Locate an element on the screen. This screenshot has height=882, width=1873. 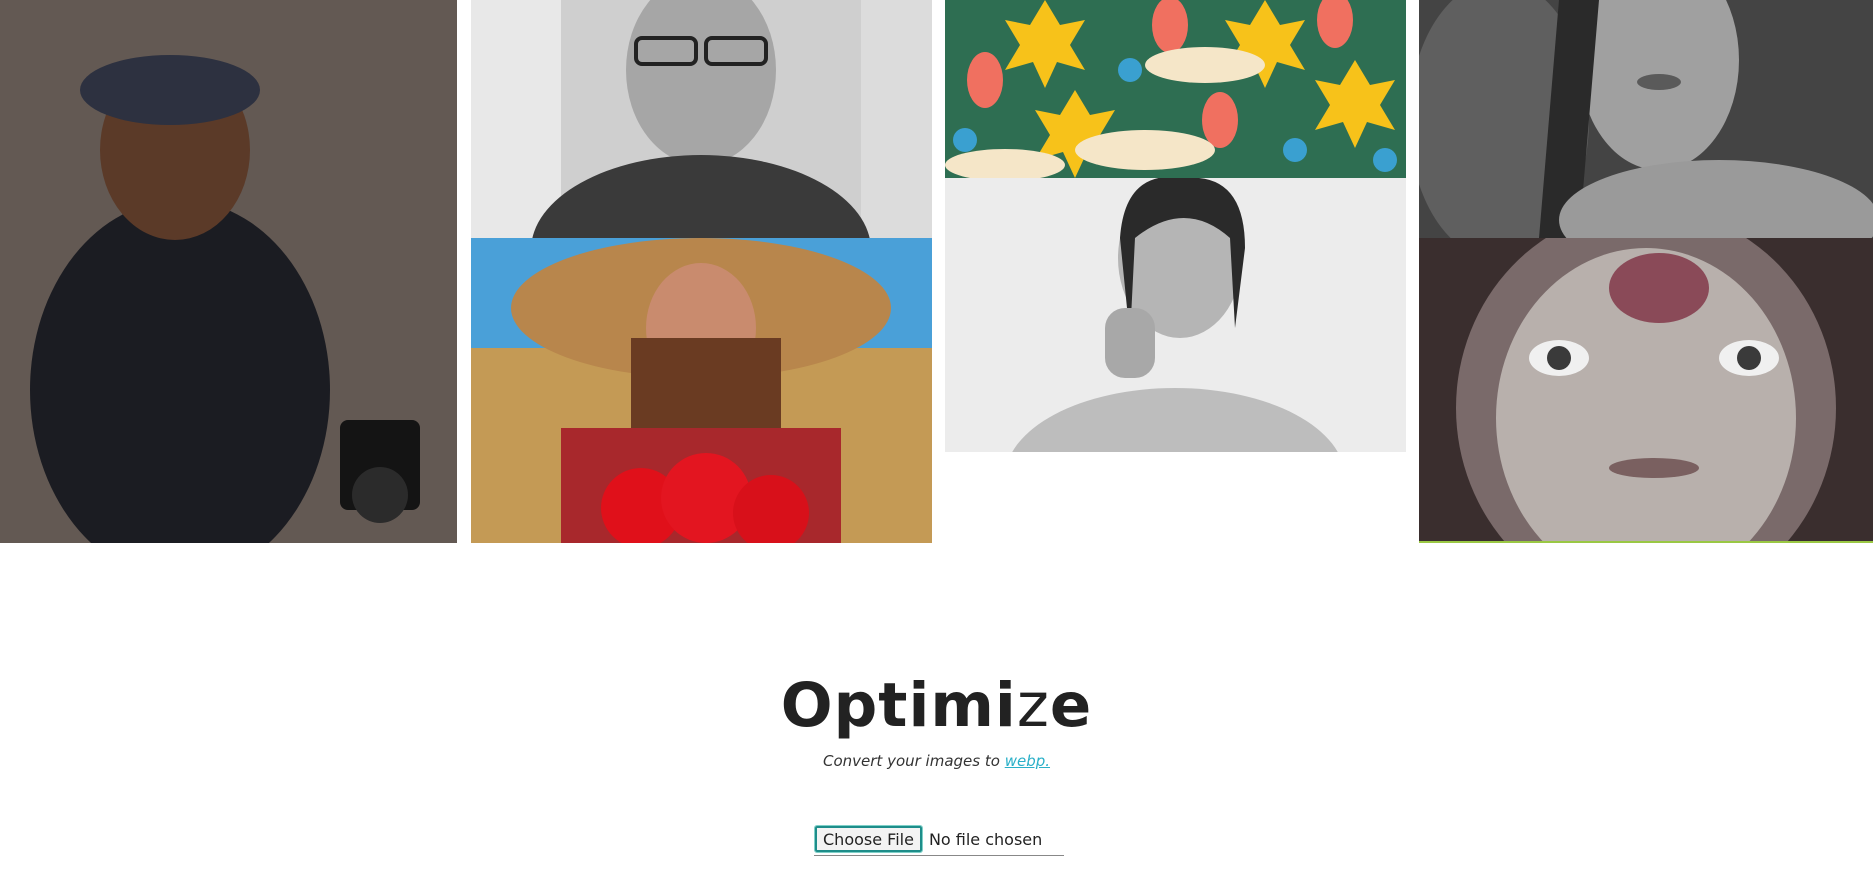
gallery-image-woman-leaves is located at coordinates (1646, 119).